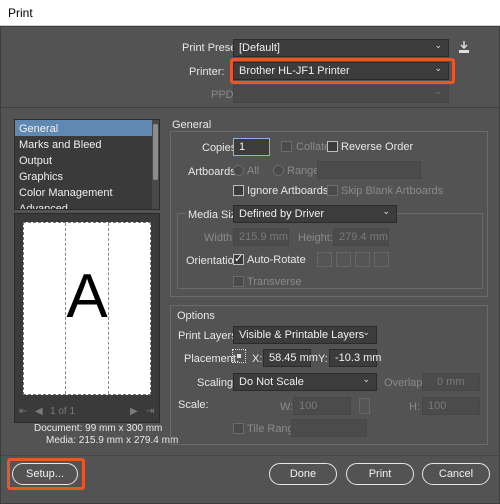 The image size is (500, 504). I want to click on save-preset-icon, so click(464, 47).